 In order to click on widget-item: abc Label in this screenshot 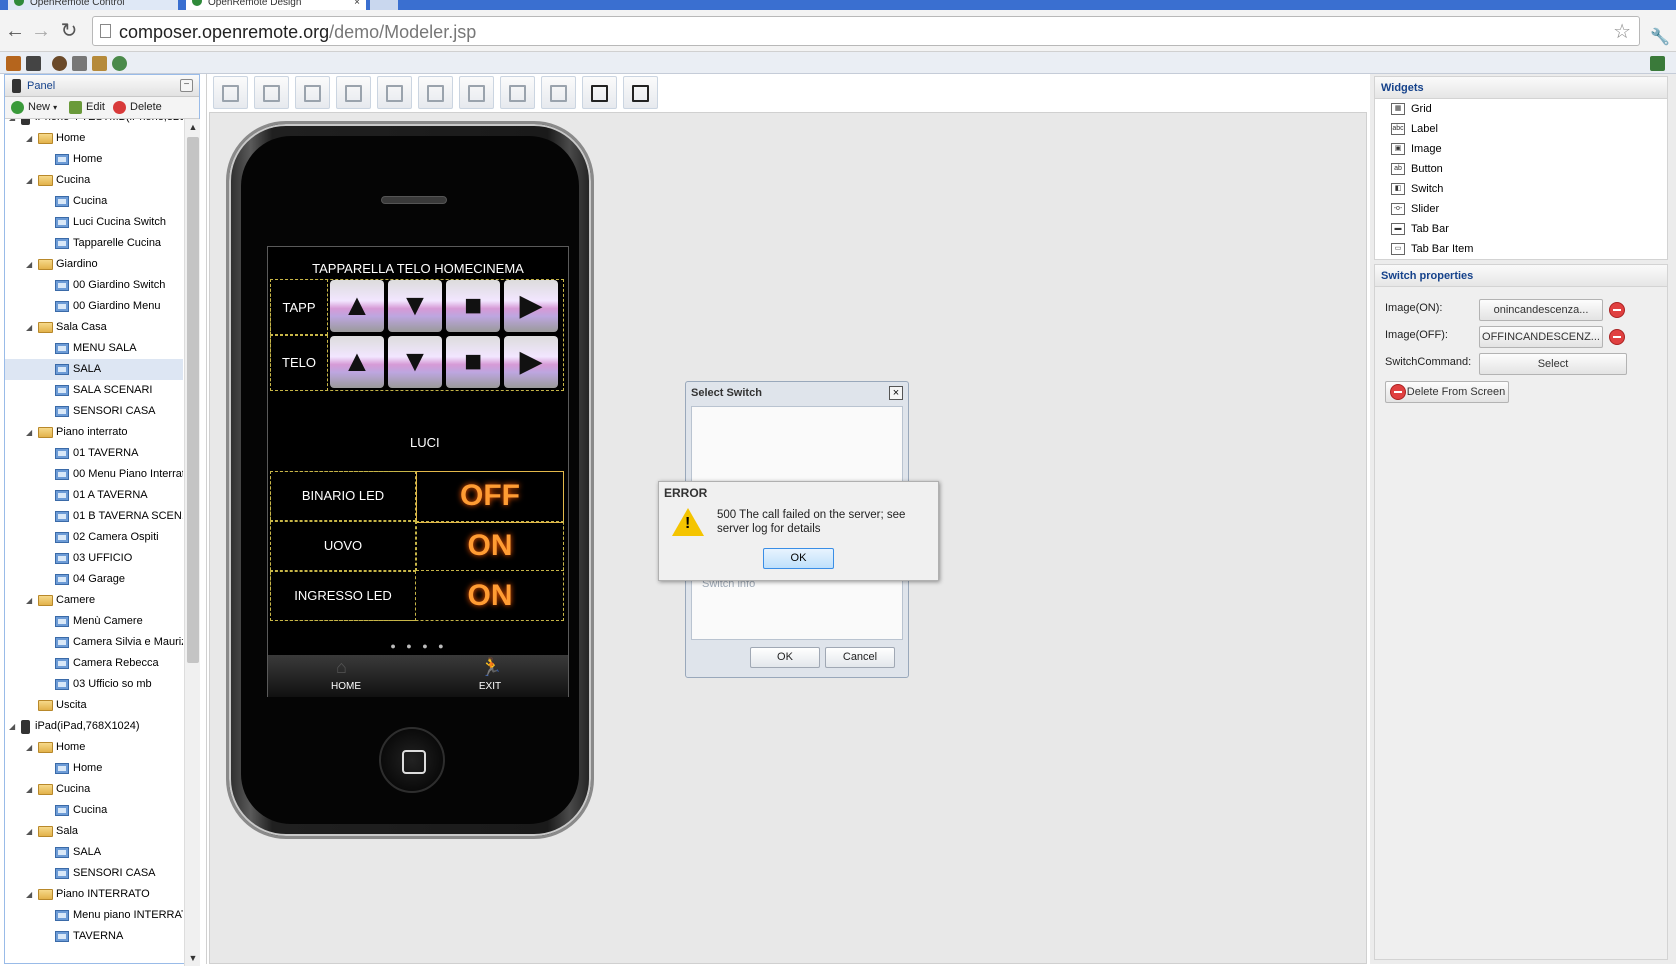, I will do `click(1414, 129)`.